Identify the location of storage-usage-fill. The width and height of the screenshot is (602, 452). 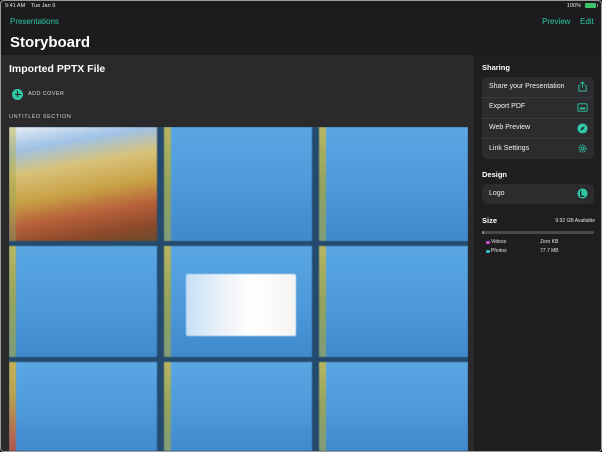
(483, 232).